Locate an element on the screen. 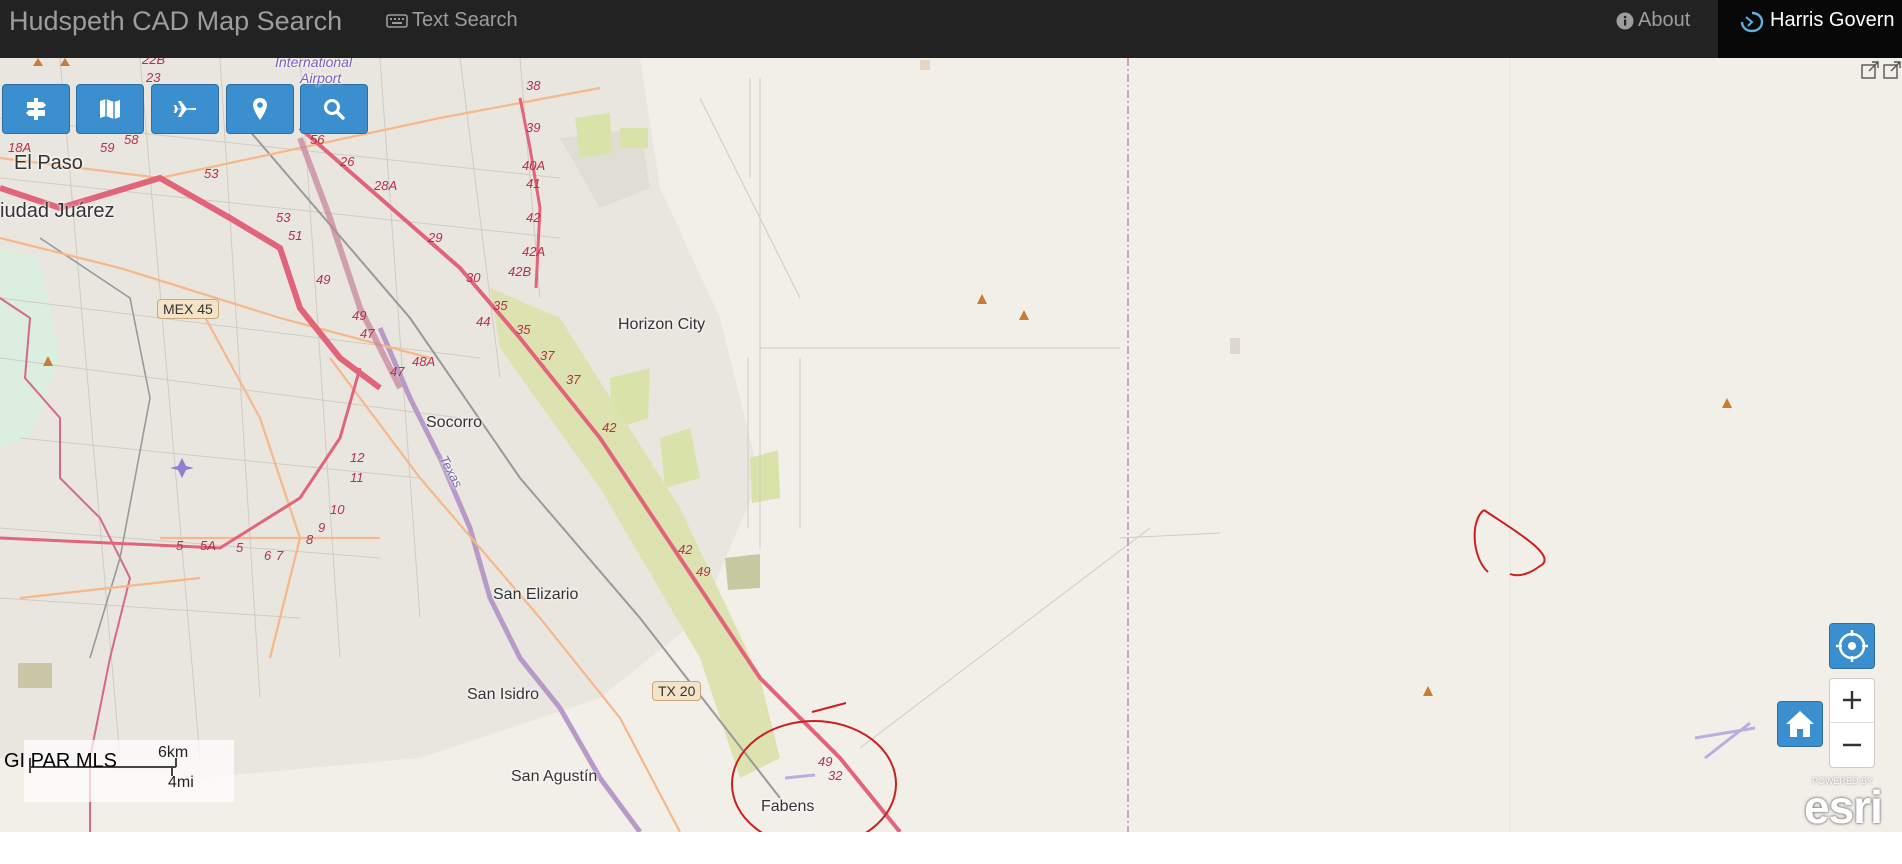 The width and height of the screenshot is (1902, 864). crosshair-icon is located at coordinates (1852, 646).